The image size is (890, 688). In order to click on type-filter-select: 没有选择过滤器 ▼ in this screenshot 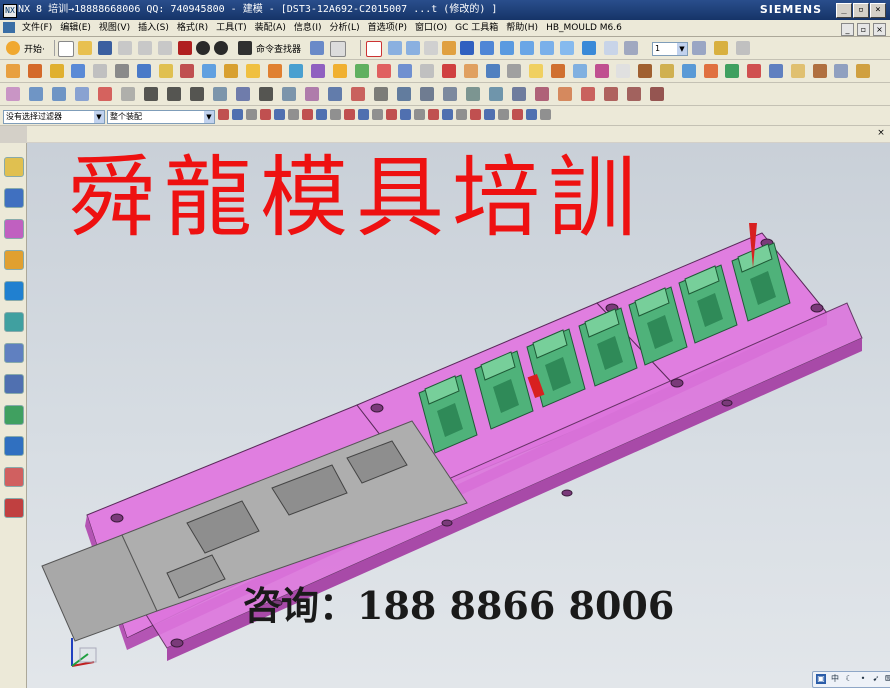, I will do `click(54, 117)`.